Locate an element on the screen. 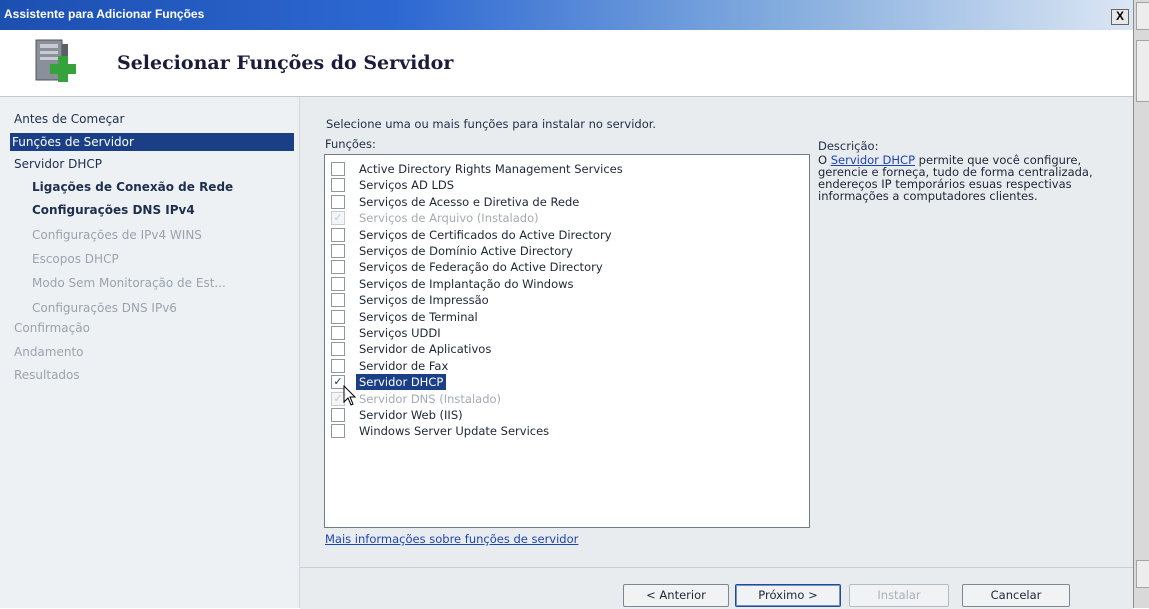 The width and height of the screenshot is (1149, 609). nav-step-item: Escopos DHCP is located at coordinates (75, 259).